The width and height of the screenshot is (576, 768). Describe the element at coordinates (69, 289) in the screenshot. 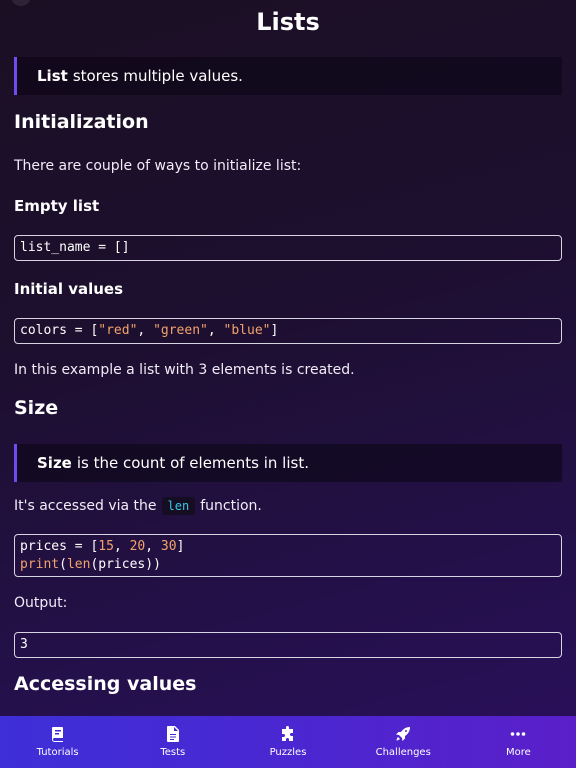

I see `initial-values-heading: Initial values` at that location.